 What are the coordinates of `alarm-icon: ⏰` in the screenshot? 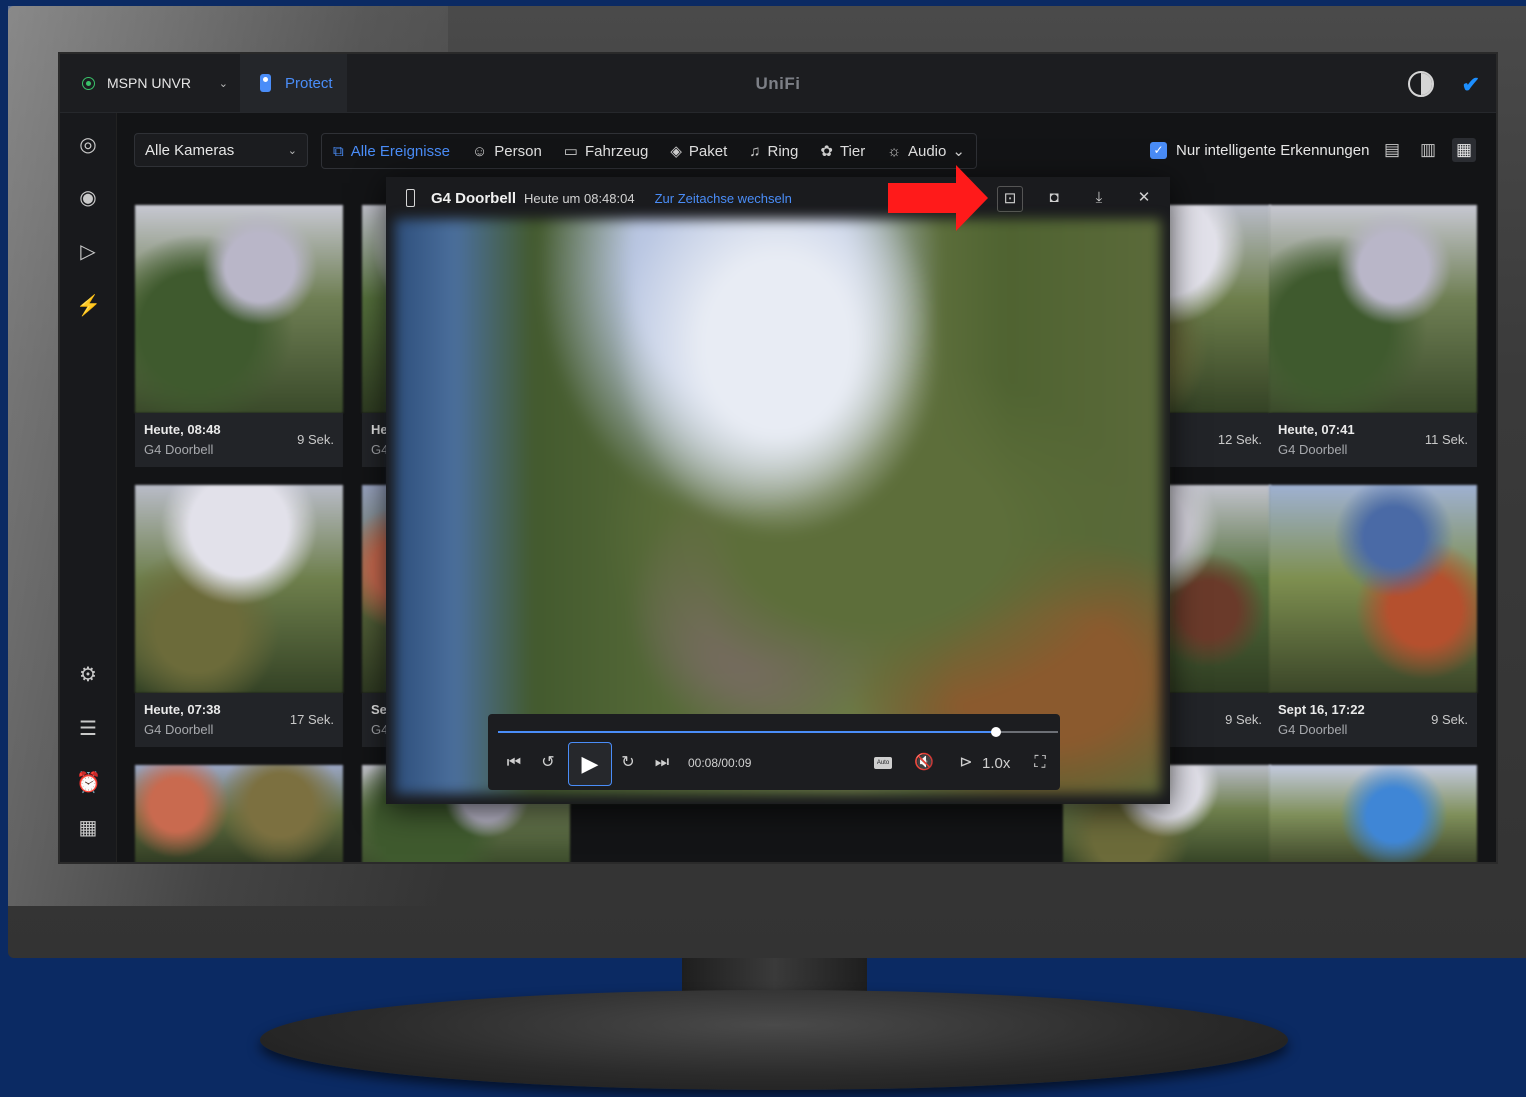 It's located at (88, 783).